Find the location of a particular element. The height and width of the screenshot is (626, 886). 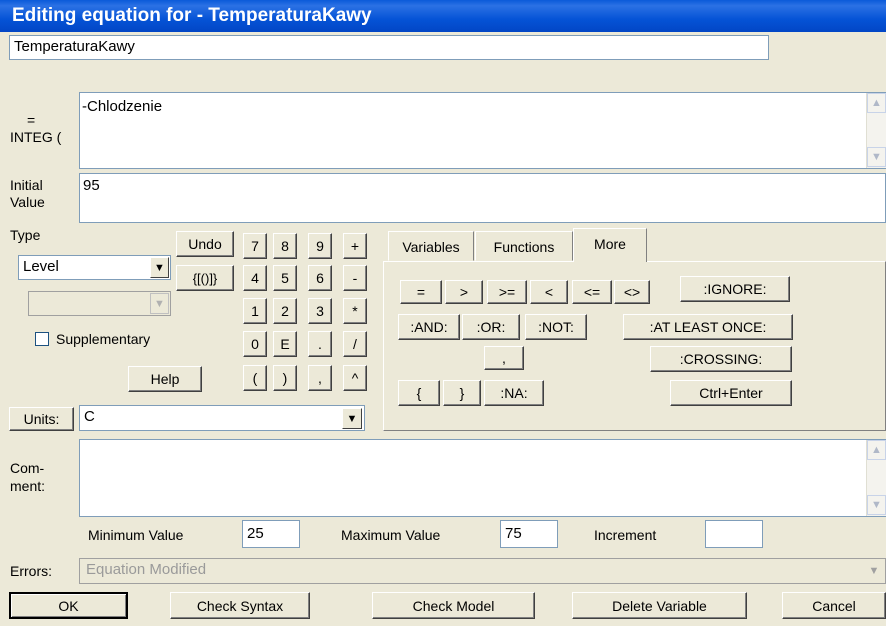

key-multiply: * is located at coordinates (355, 311).